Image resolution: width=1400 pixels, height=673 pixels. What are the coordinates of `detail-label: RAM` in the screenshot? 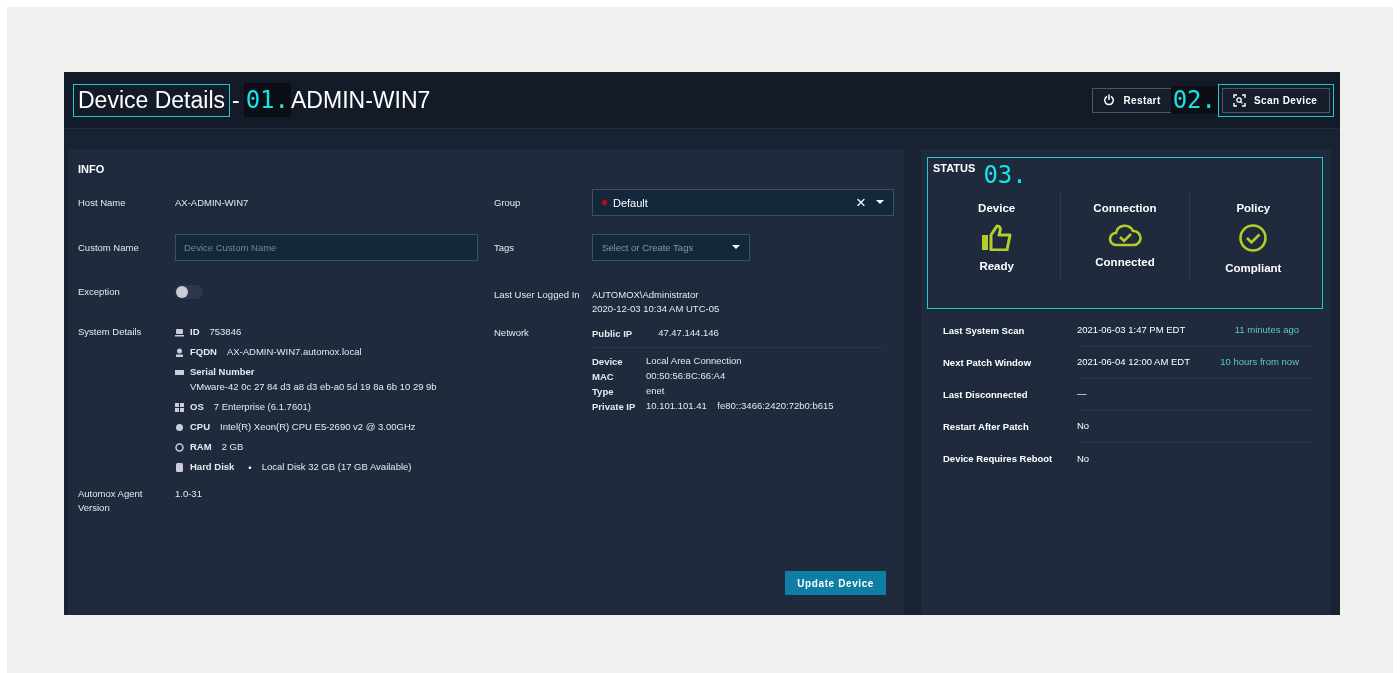 It's located at (201, 447).